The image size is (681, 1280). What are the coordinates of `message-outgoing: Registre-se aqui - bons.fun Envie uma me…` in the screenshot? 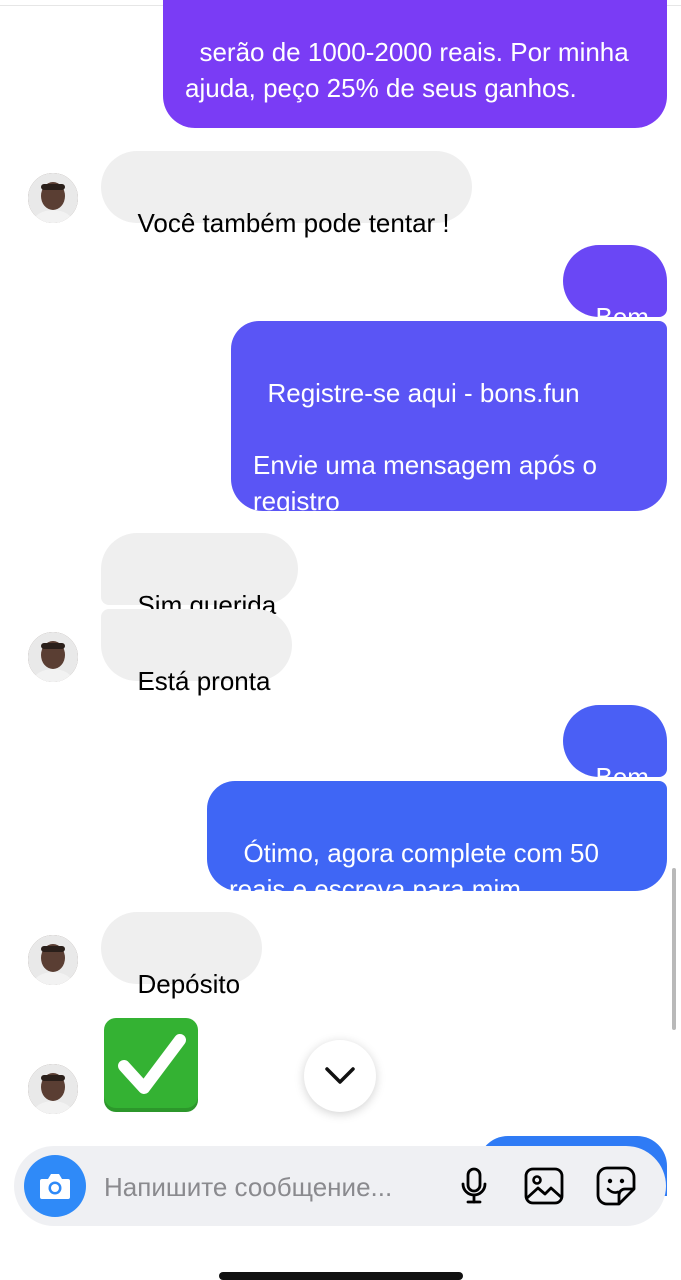 It's located at (449, 418).